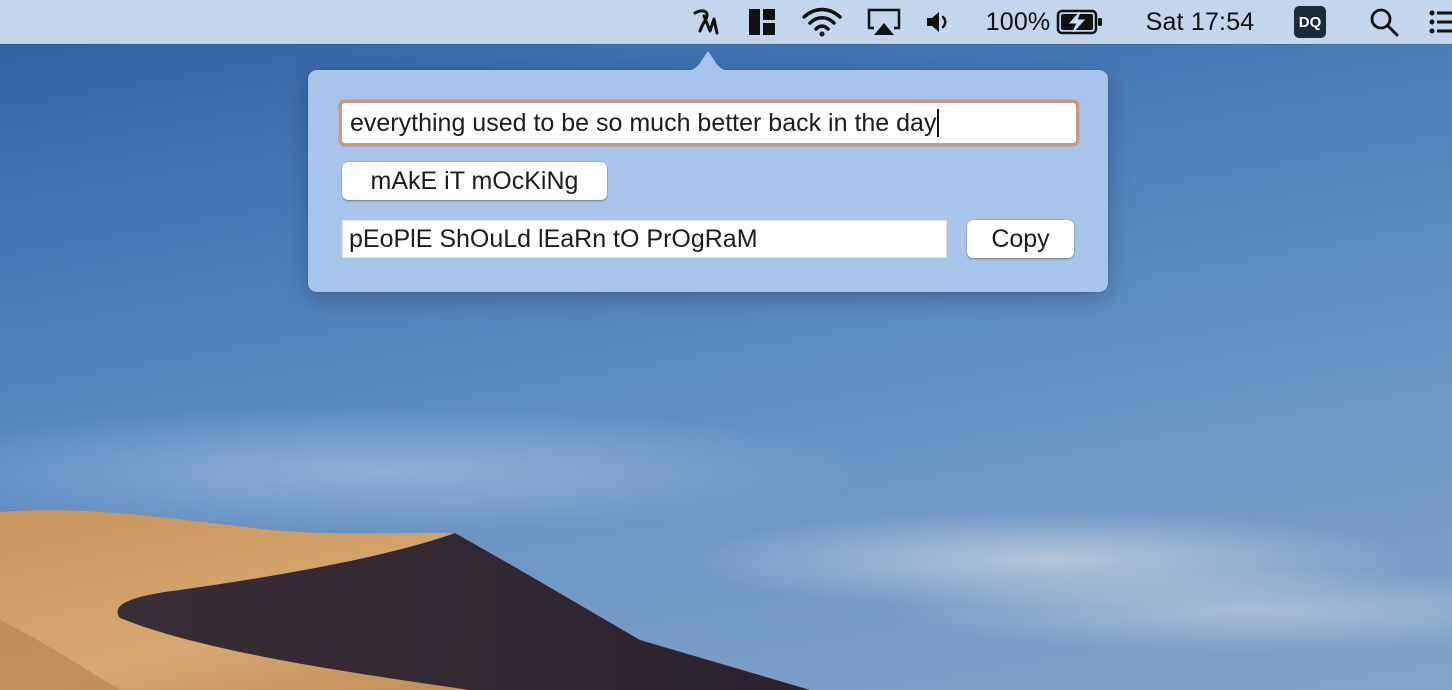  Describe the element at coordinates (1440, 22) in the screenshot. I see `control-list-icon` at that location.